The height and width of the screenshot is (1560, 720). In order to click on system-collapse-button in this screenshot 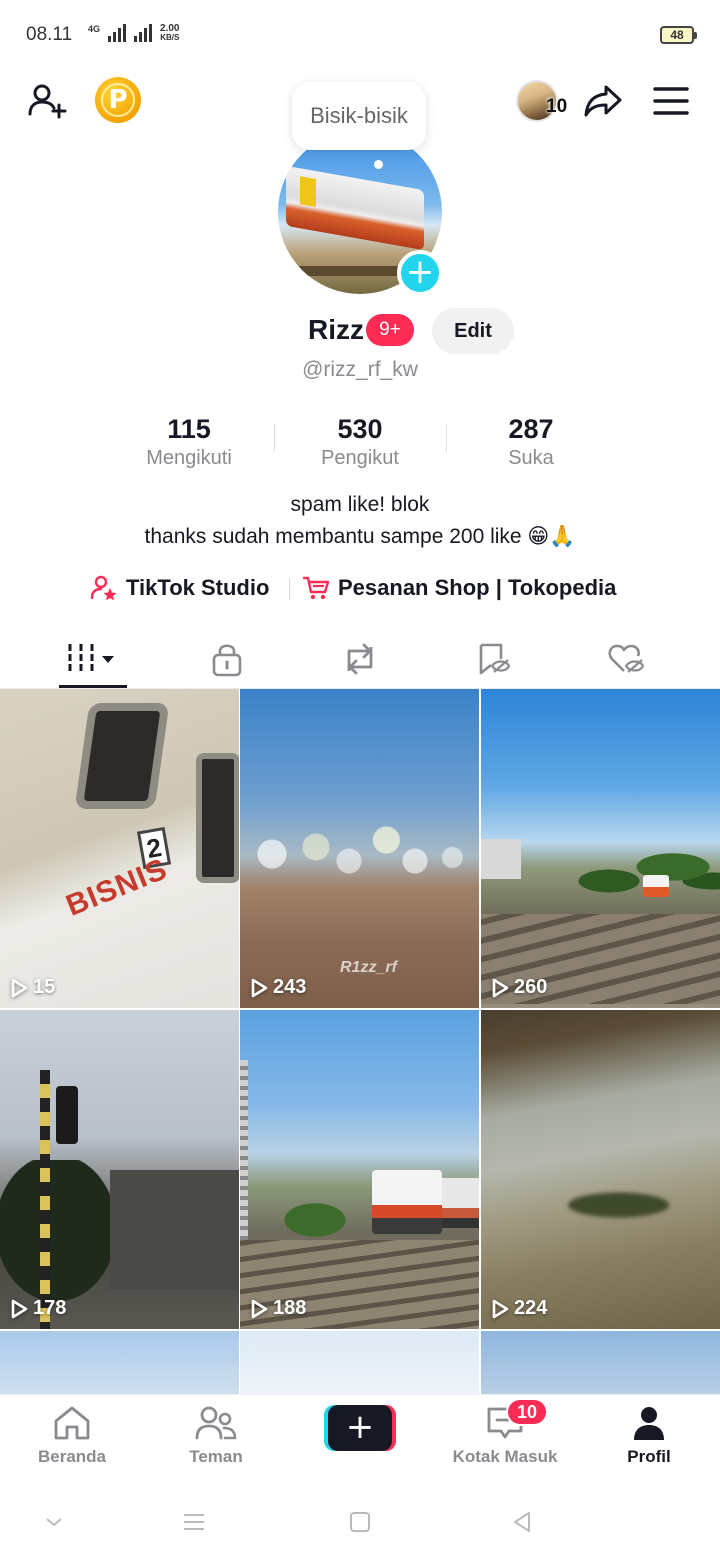, I will do `click(54, 1522)`.